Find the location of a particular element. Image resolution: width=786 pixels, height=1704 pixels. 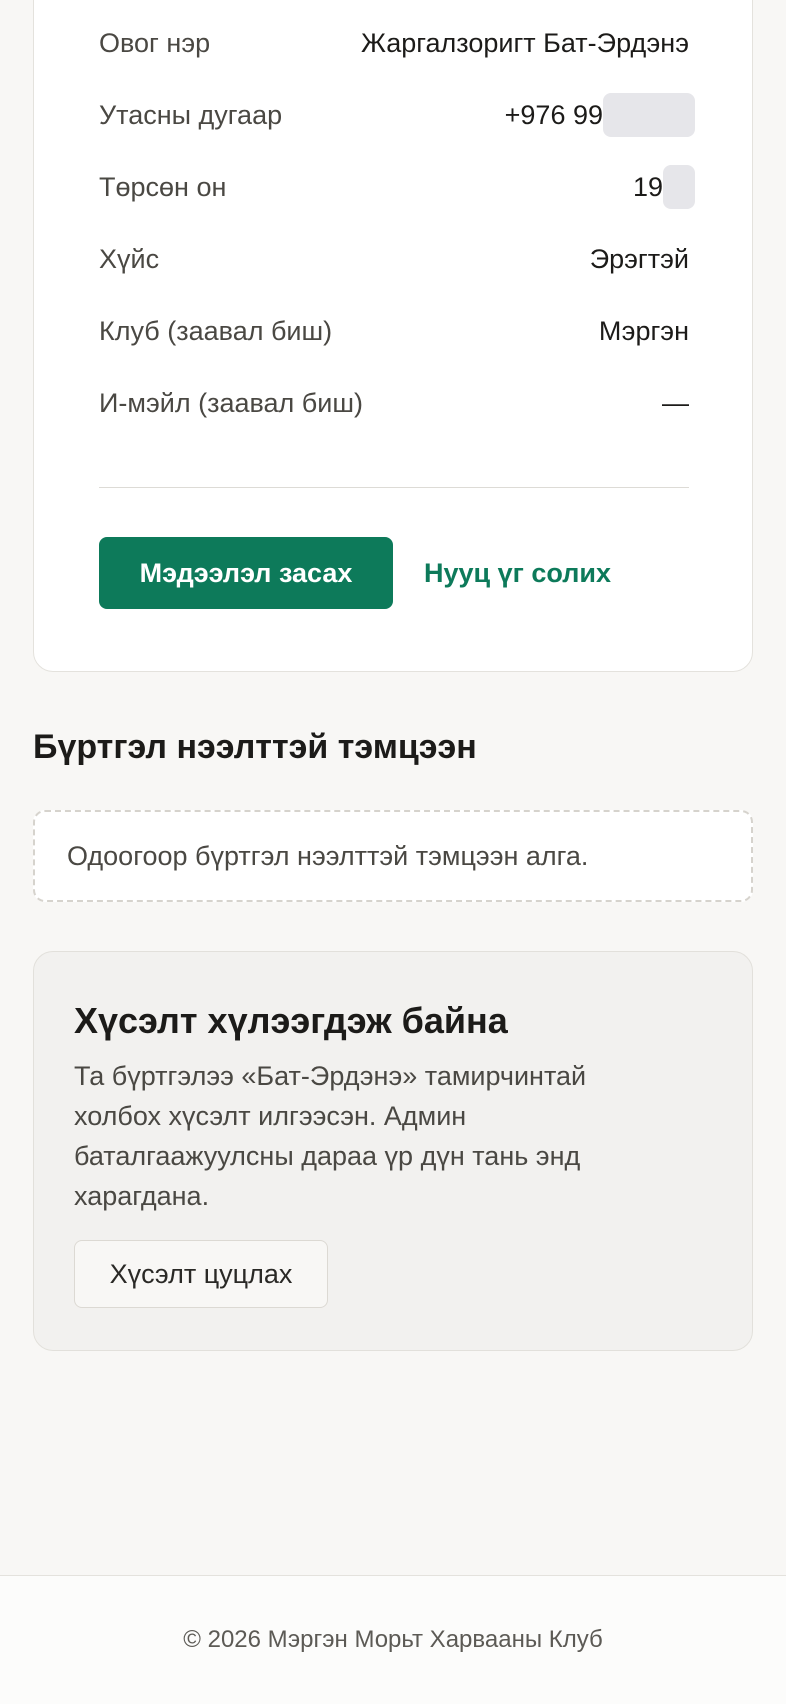

birth-year-value-wrap: 19 is located at coordinates (663, 187).